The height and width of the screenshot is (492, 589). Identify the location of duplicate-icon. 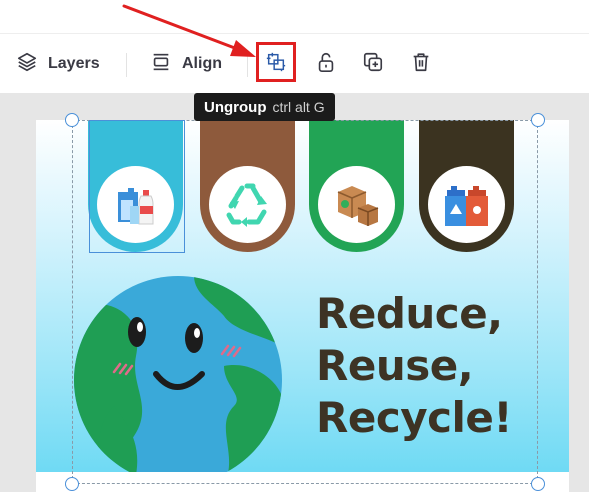
(373, 64).